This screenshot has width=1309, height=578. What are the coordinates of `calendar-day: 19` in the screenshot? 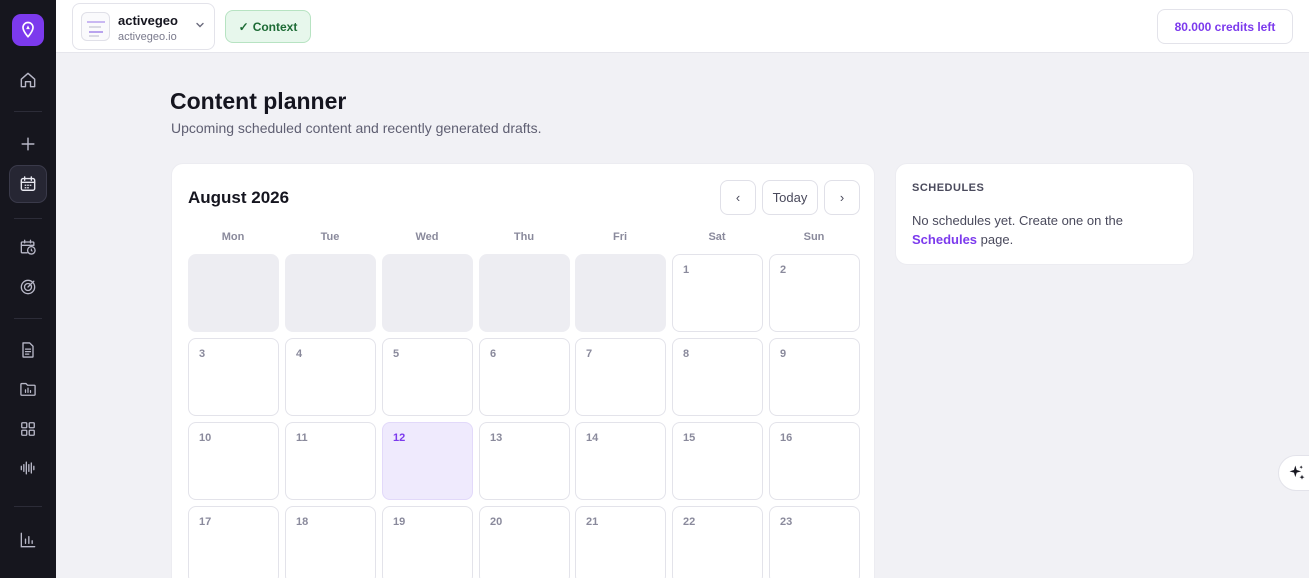 It's located at (427, 542).